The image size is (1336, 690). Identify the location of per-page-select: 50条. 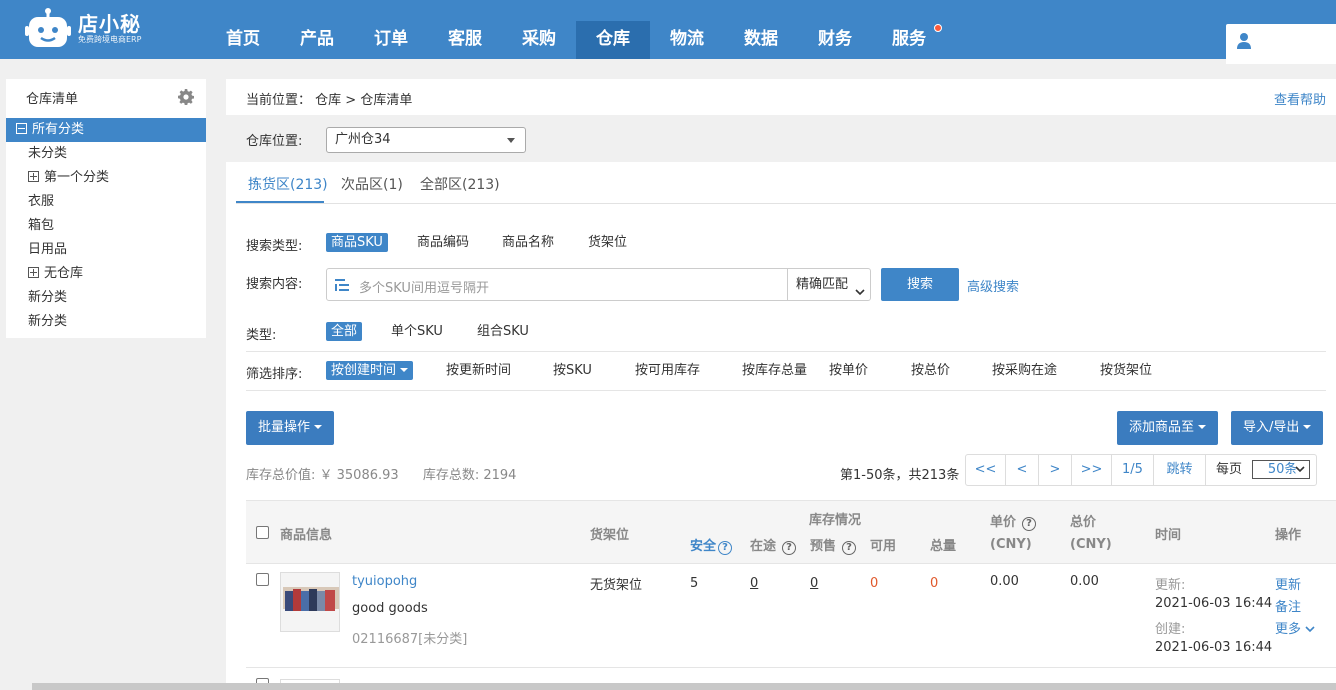
(1281, 469).